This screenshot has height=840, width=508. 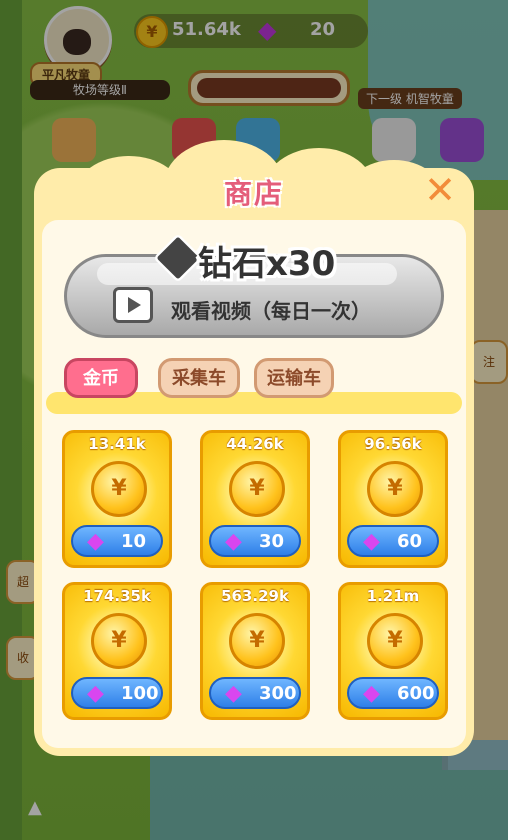 What do you see at coordinates (253, 193) in the screenshot?
I see `shop-title: 商店` at bounding box center [253, 193].